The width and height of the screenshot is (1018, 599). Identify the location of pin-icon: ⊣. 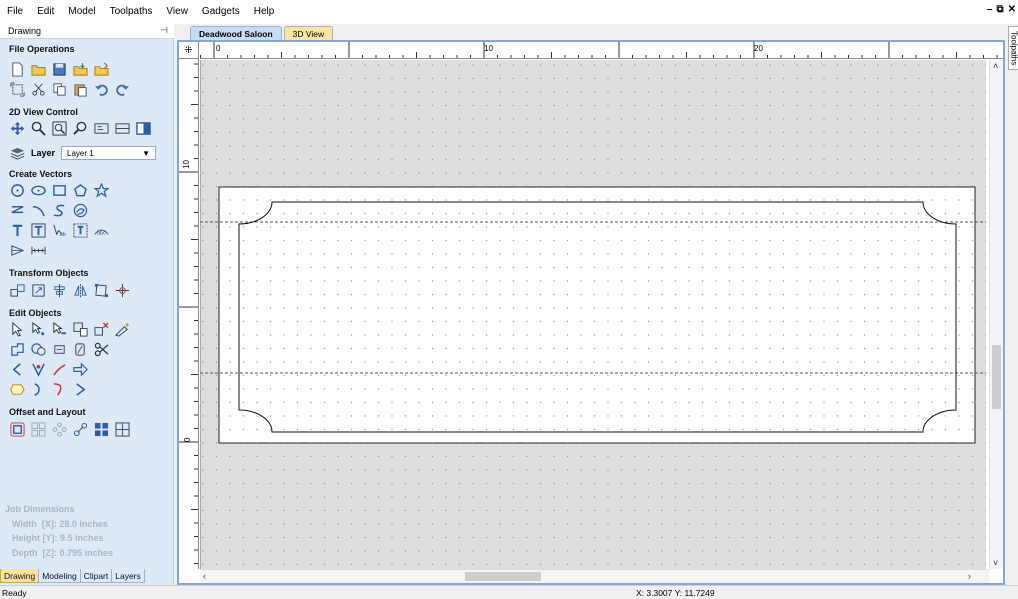
(164, 30).